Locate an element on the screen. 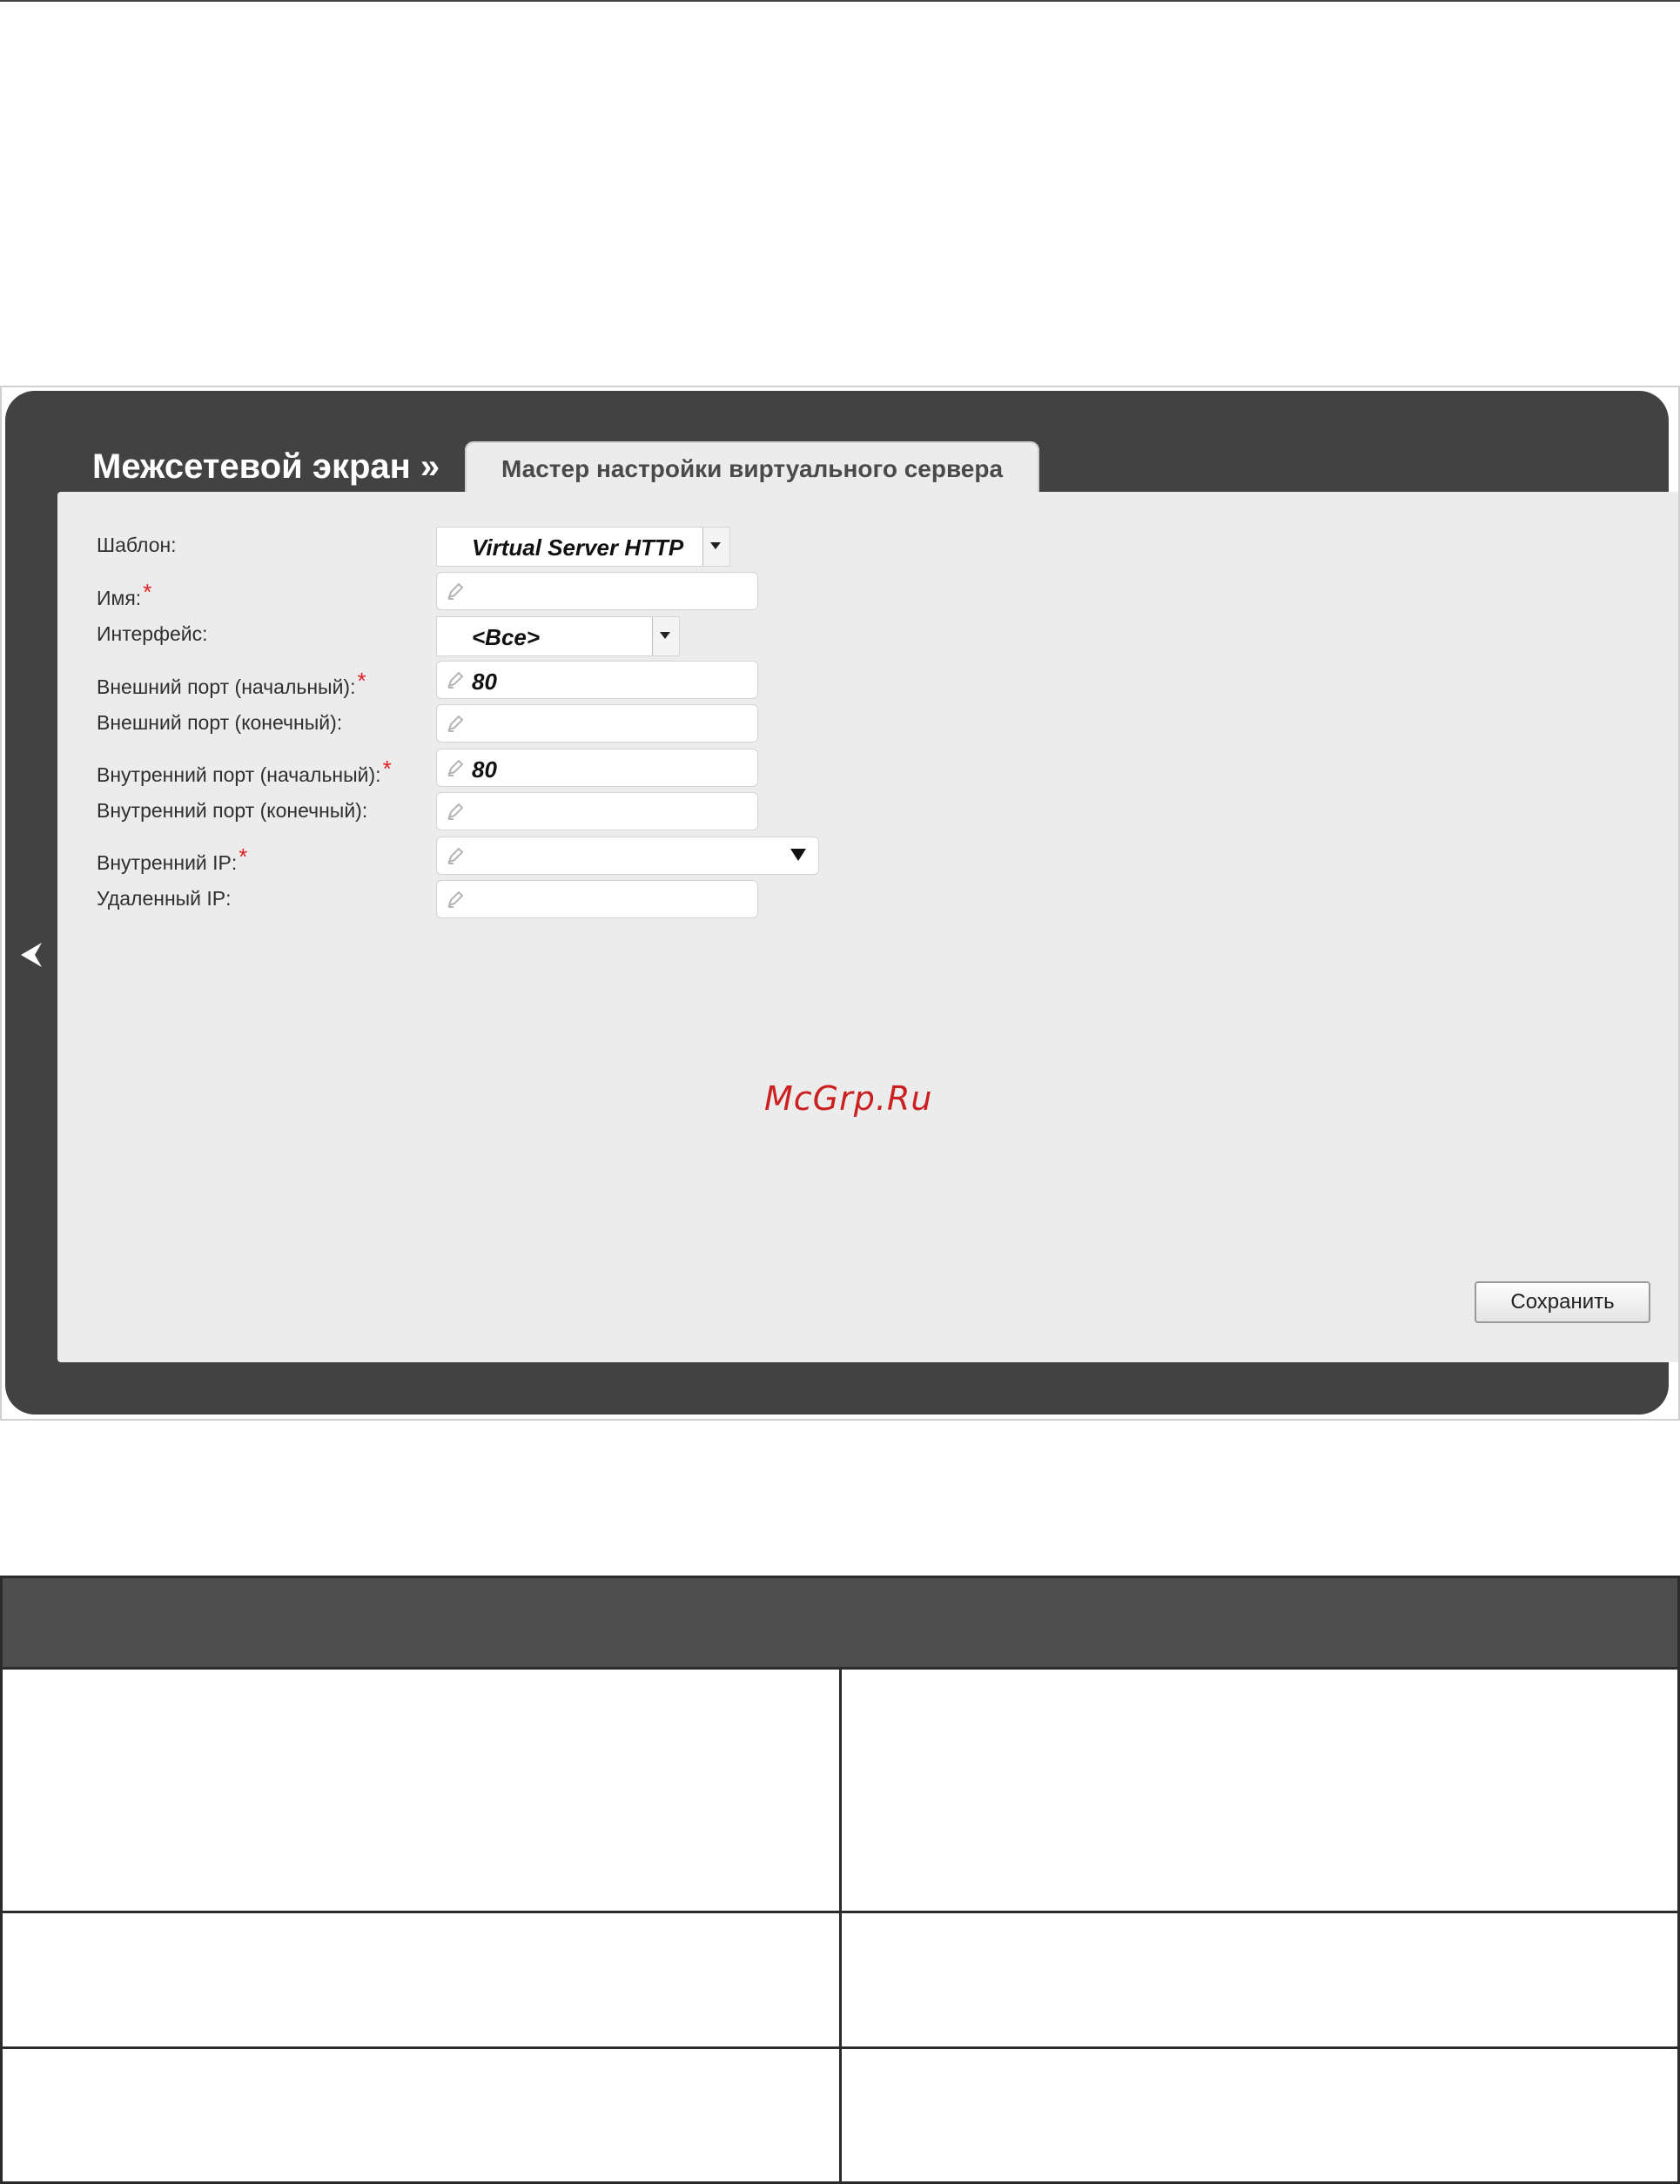 The width and height of the screenshot is (1680, 2184). interface-select: <Все> is located at coordinates (558, 636).